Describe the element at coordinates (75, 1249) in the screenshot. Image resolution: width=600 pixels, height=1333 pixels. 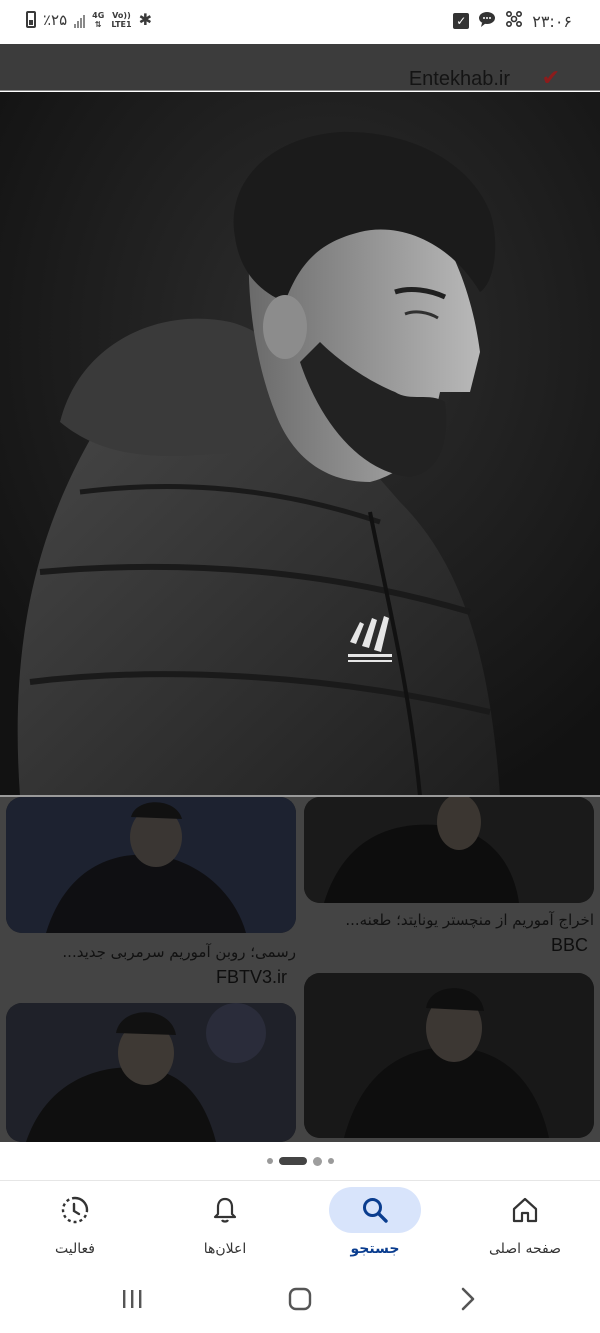
I see `nav-activity-label: فعالیت` at that location.